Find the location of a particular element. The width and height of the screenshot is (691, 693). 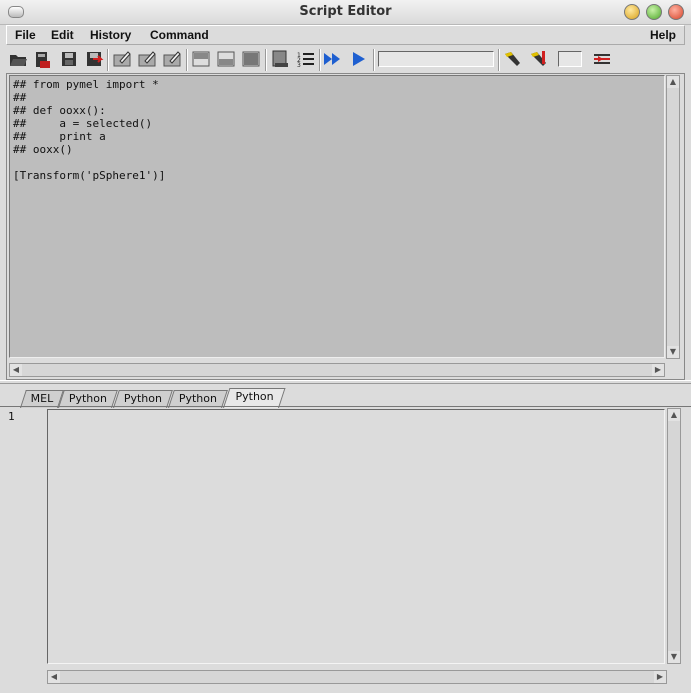

source-script-icon is located at coordinates (42, 59).